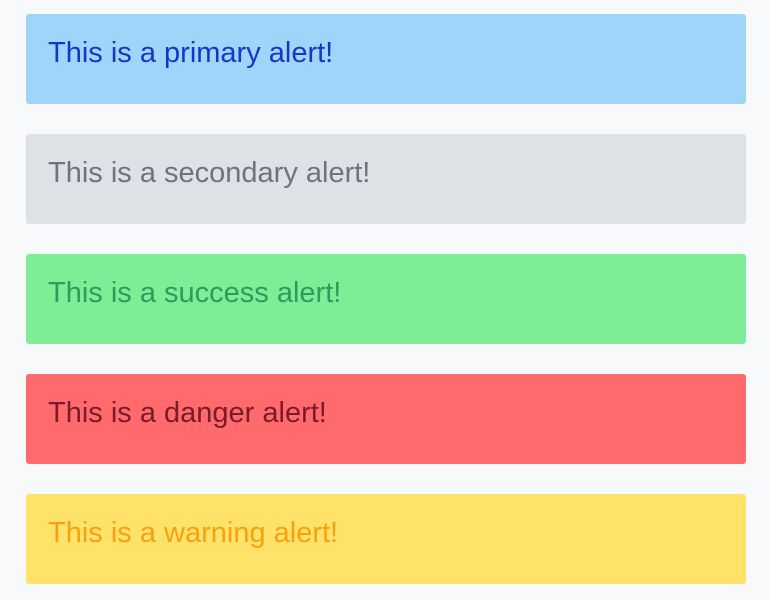  What do you see at coordinates (193, 533) in the screenshot?
I see `alert-warning-text: This is a warning alert!` at bounding box center [193, 533].